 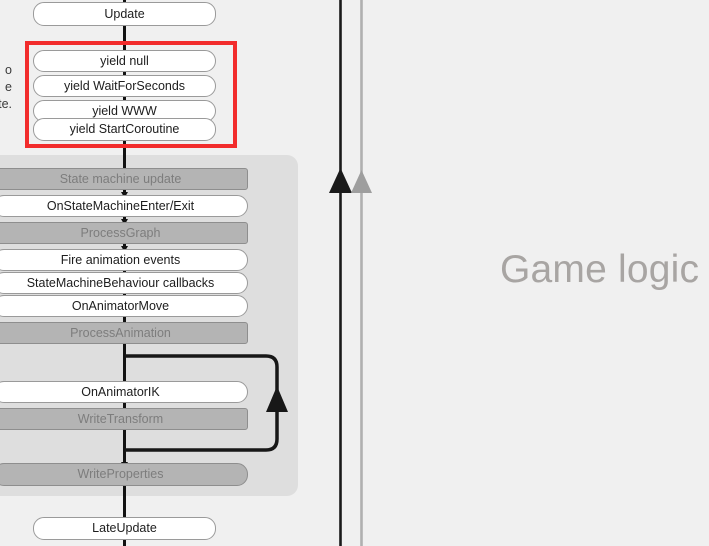 I want to click on node-writeproperties: WriteProperties, so click(x=124, y=474).